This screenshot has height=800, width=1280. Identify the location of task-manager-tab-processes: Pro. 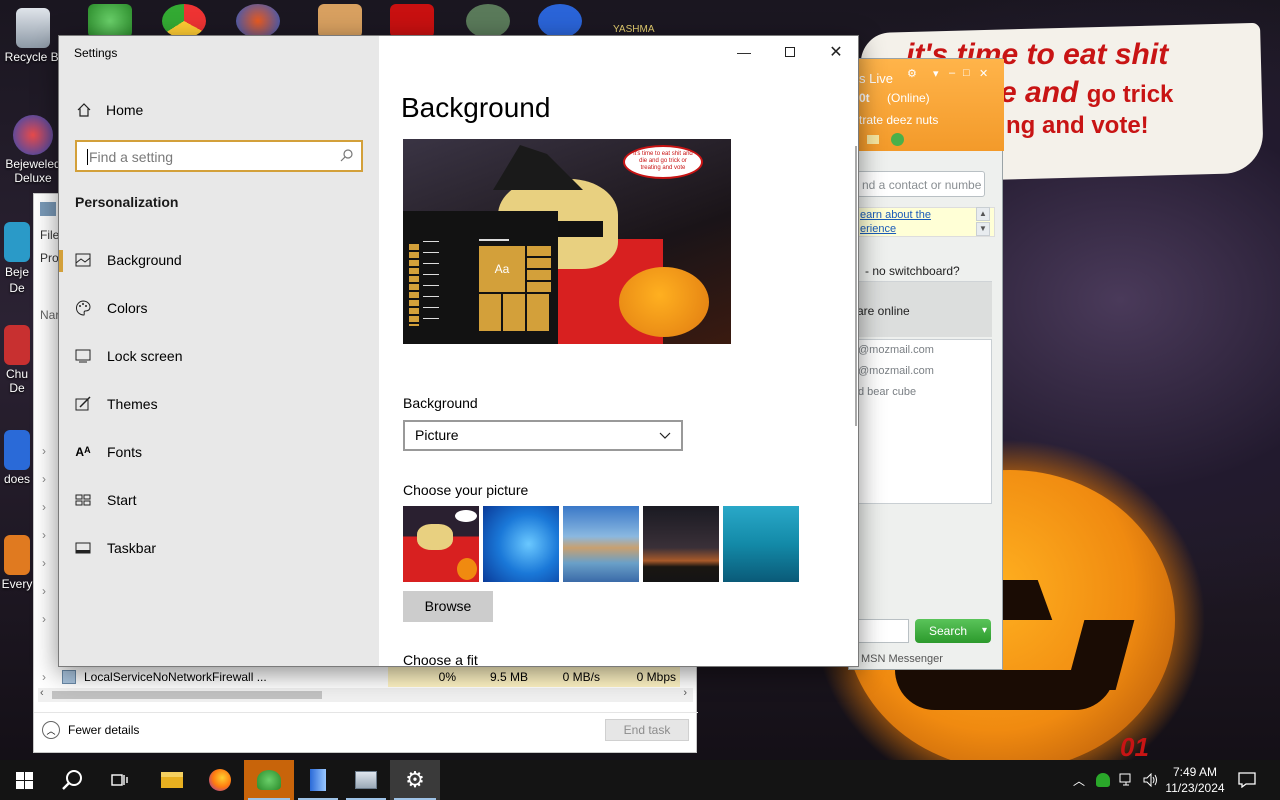
(49, 258).